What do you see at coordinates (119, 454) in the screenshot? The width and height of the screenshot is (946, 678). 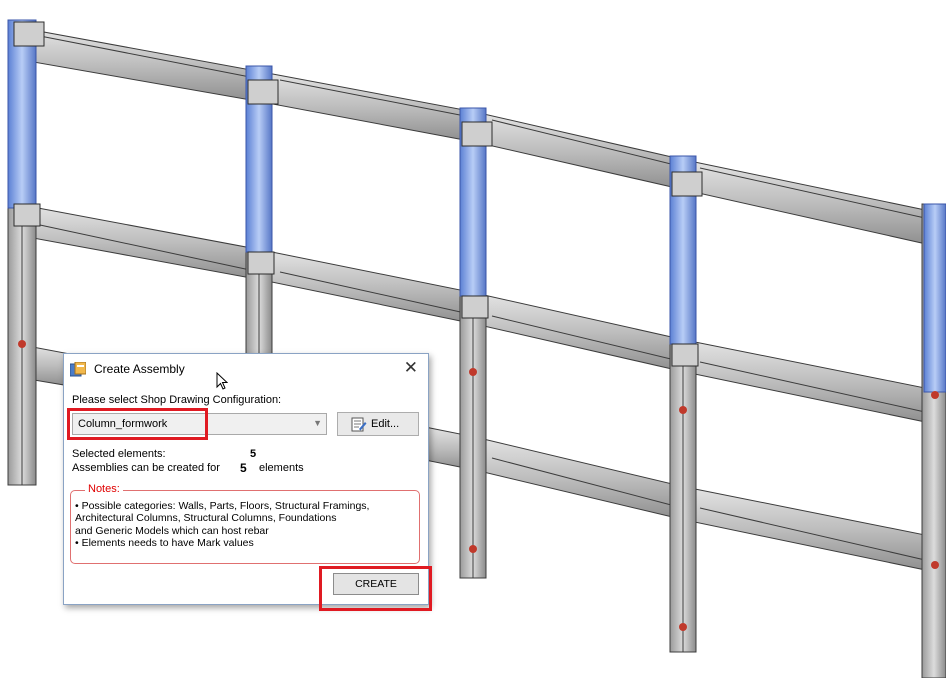 I see `selected-elements-label: Selected elements:` at bounding box center [119, 454].